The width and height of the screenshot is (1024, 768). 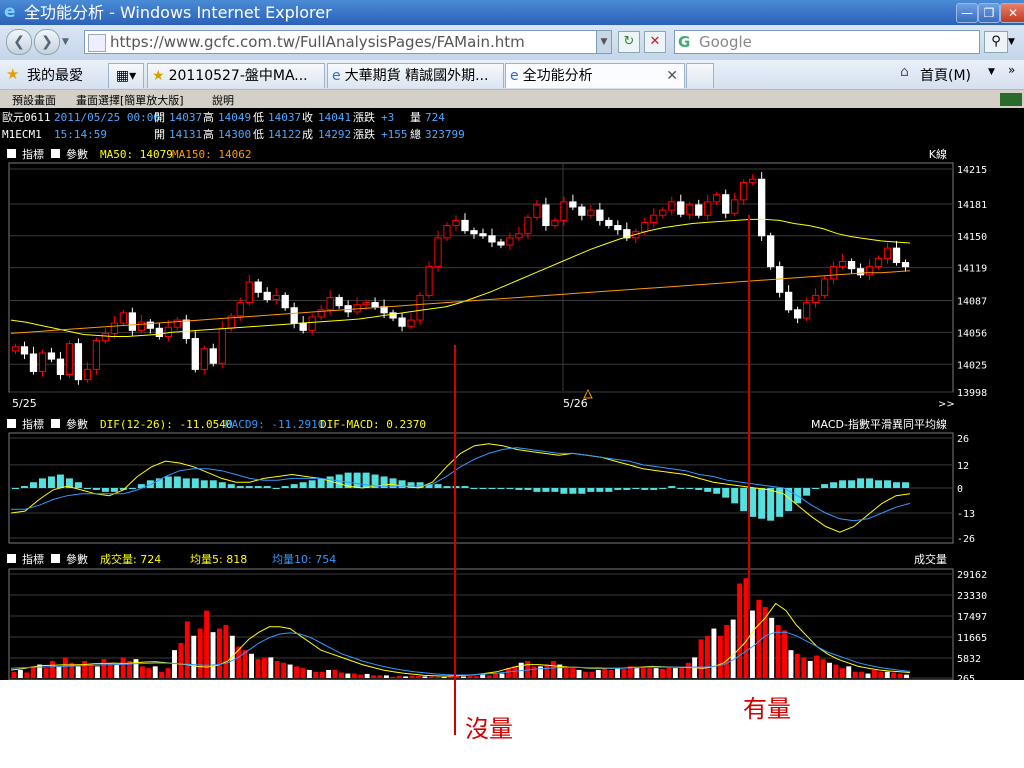 I want to click on more-chevron-icon: », so click(x=1011, y=70).